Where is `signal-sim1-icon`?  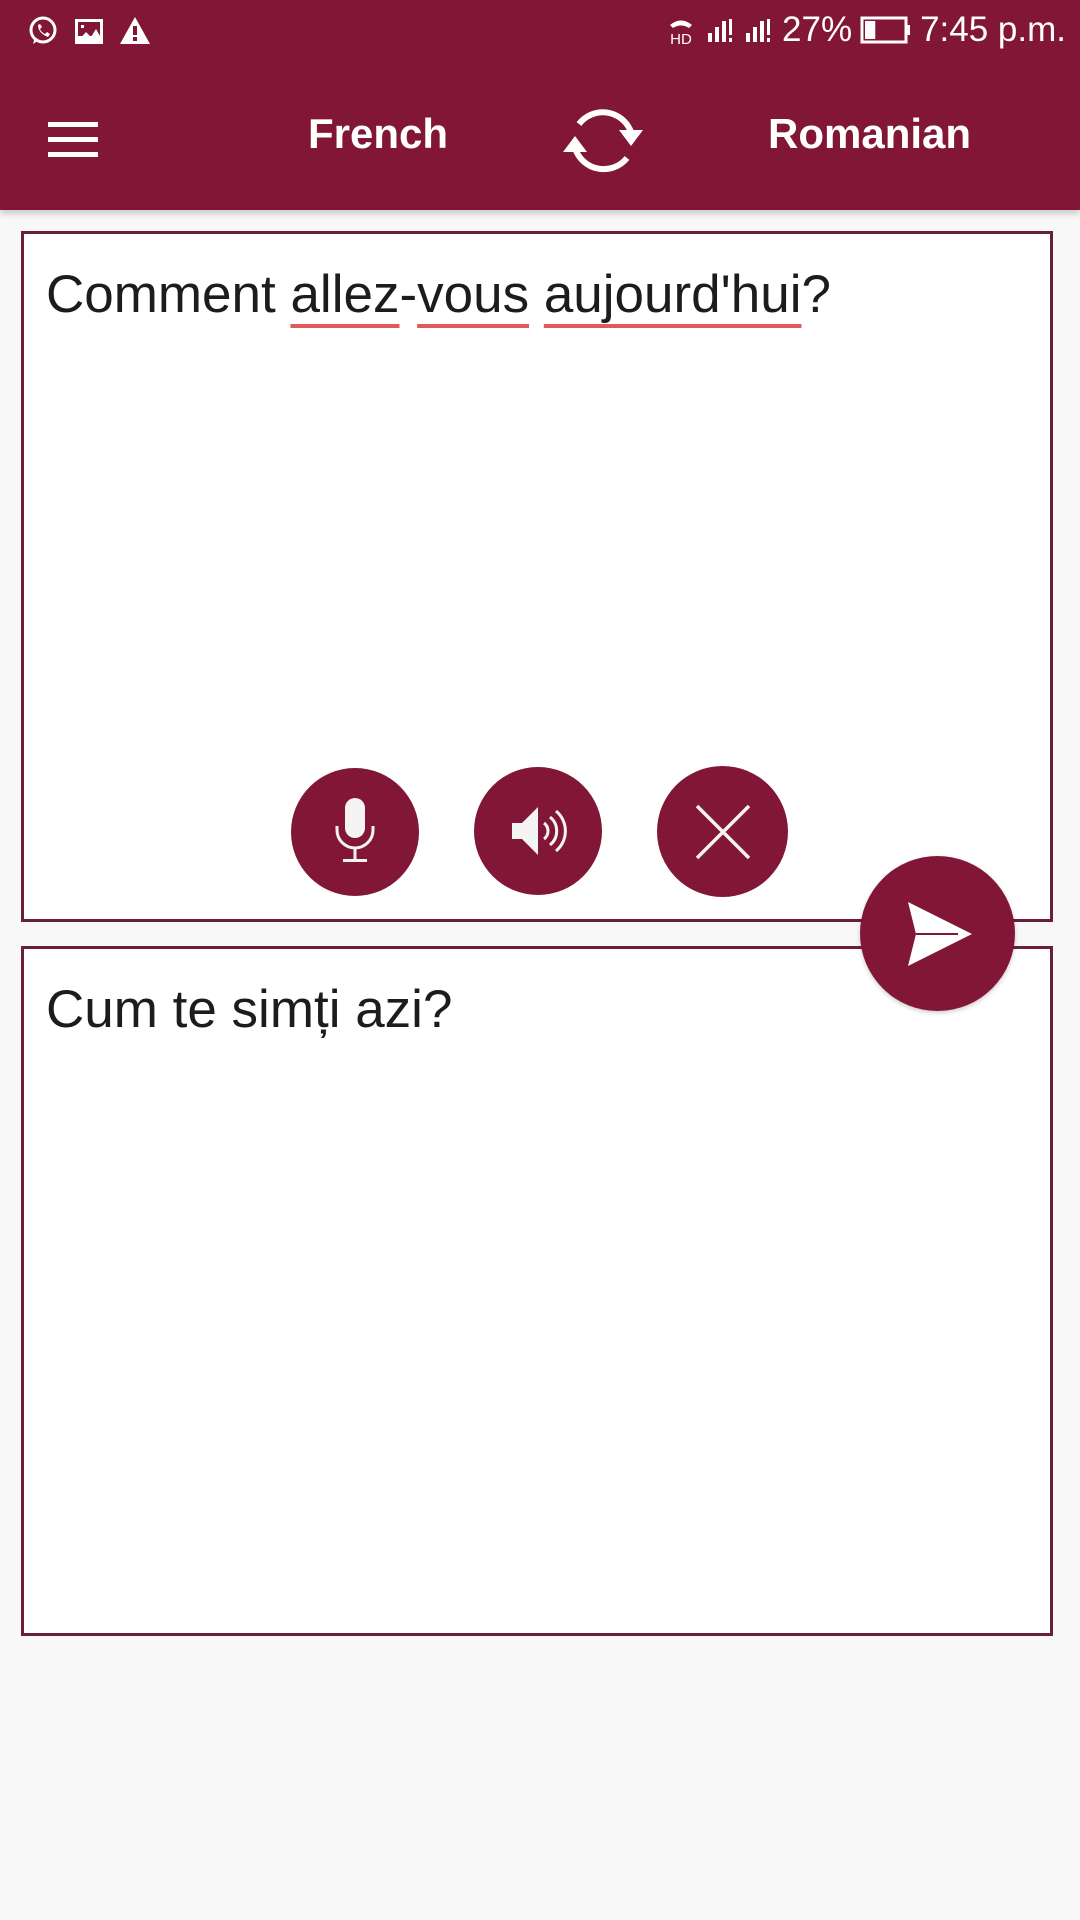
signal-sim1-icon is located at coordinates (720, 30).